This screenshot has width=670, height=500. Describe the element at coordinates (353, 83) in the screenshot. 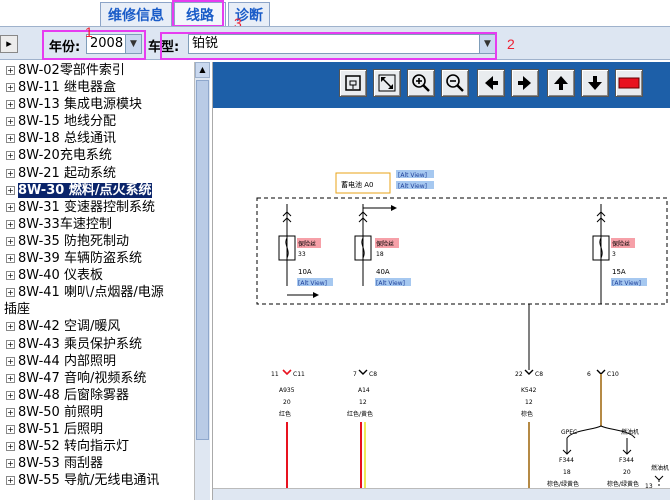

I see `fit-page-button` at that location.